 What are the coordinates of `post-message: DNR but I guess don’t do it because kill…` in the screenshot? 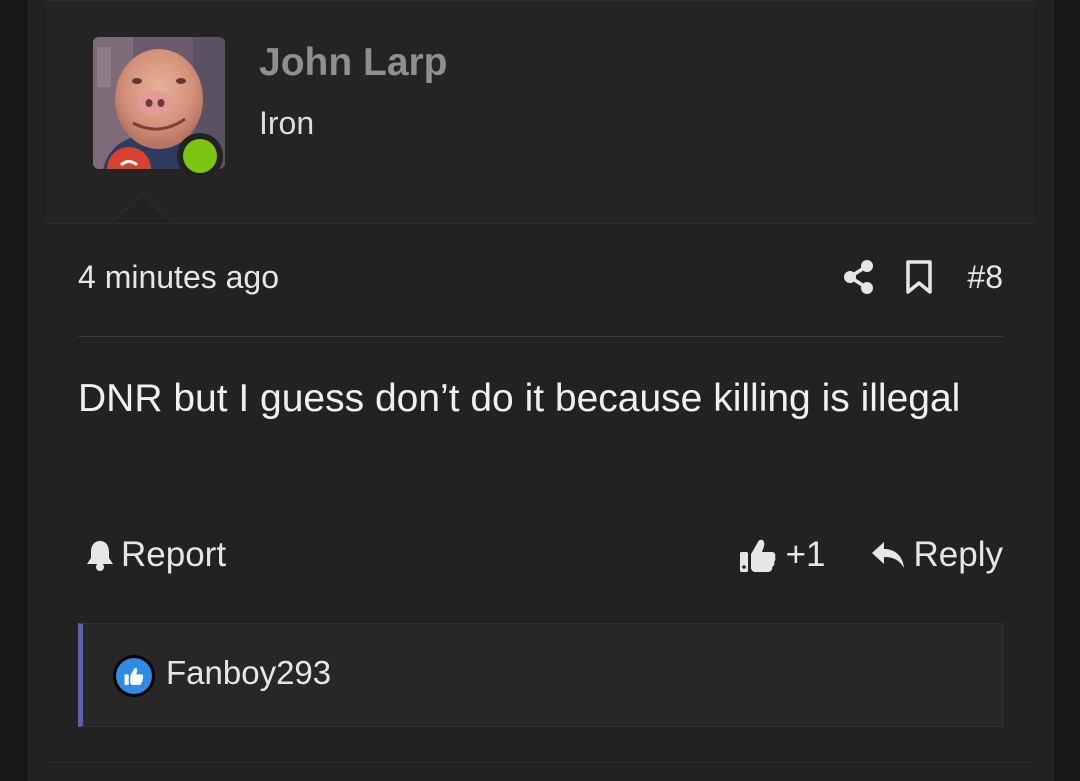 It's located at (519, 398).